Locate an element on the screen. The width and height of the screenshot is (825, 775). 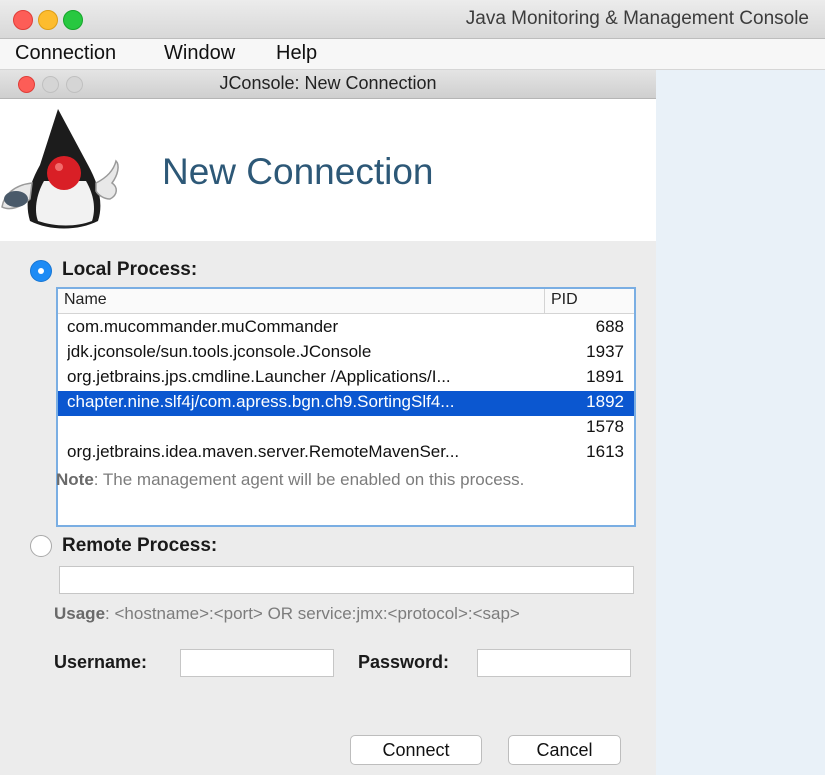
window-title: Java Monitoring & Management Console is located at coordinates (637, 18).